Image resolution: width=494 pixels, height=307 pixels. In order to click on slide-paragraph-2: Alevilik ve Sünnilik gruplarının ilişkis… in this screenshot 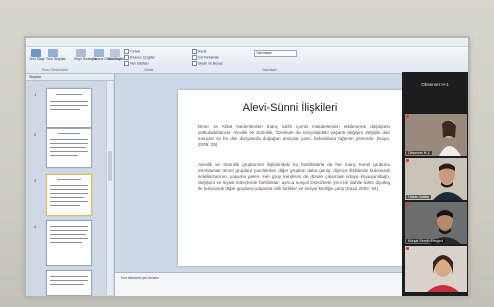, I will do `click(294, 177)`.